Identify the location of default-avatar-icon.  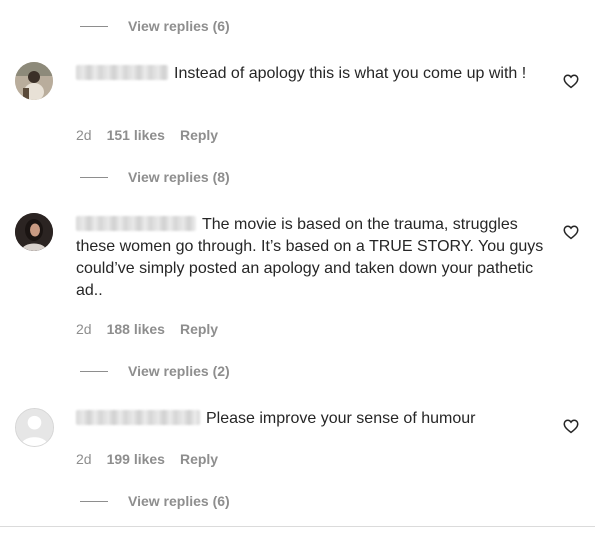
(34, 427).